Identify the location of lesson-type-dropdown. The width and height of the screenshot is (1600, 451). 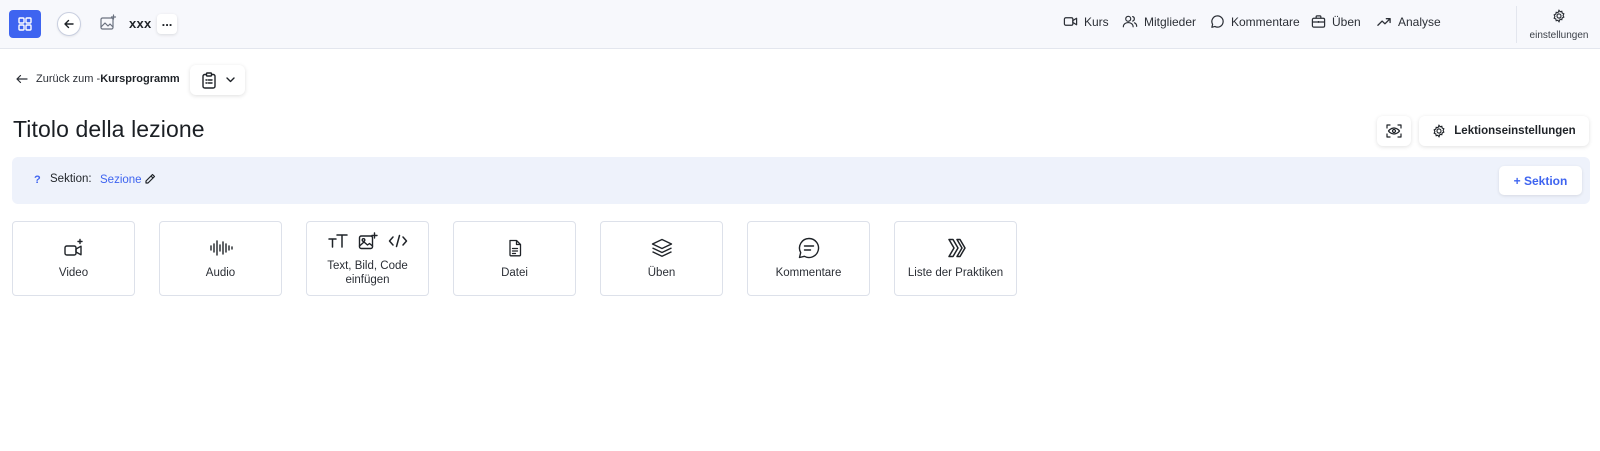
(217, 80).